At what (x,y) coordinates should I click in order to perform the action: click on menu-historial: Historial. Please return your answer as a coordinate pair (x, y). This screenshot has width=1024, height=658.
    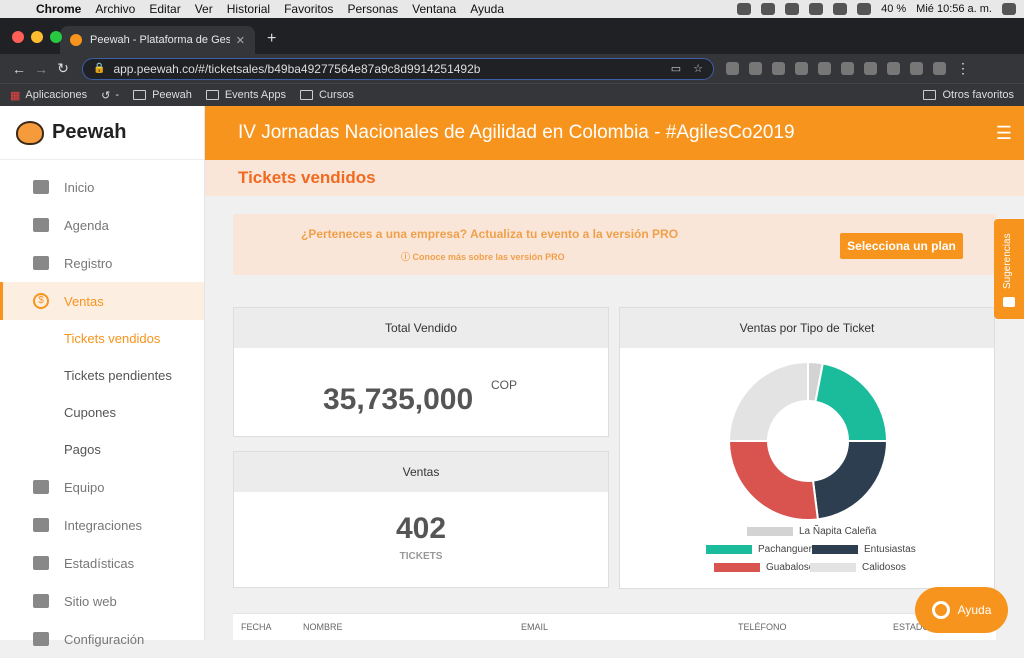
    Looking at the image, I should click on (248, 9).